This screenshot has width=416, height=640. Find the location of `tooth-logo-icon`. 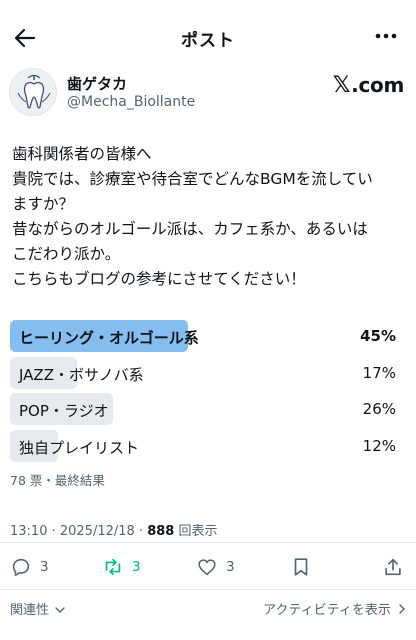

tooth-logo-icon is located at coordinates (34, 91).